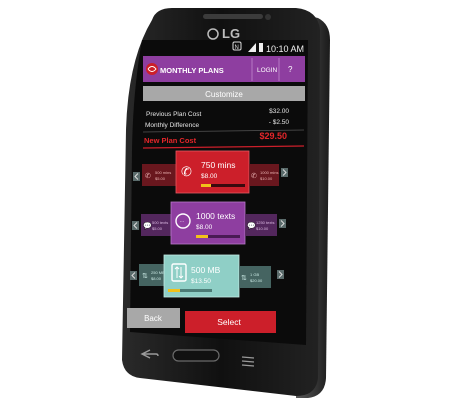 The image size is (452, 409). I want to click on plan-card-left-title: 500 mins, so click(163, 172).